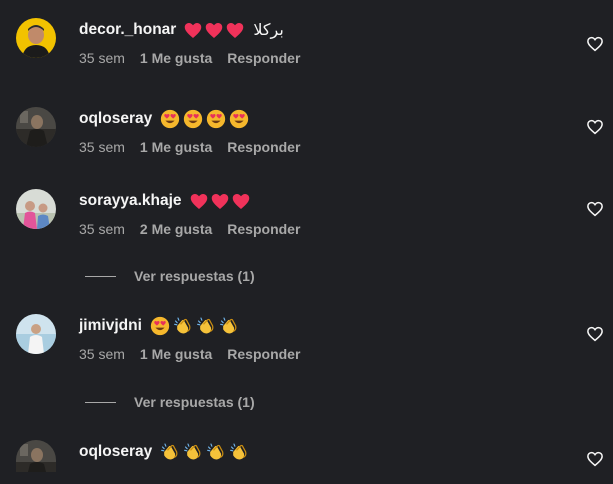 This screenshot has height=484, width=613. Describe the element at coordinates (130, 201) in the screenshot. I see `username: sorayya.khaje` at that location.